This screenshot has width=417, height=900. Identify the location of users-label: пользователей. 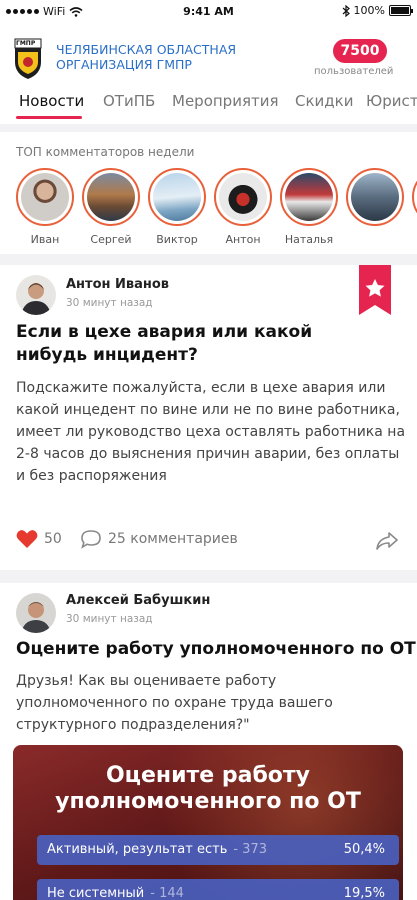
(354, 71).